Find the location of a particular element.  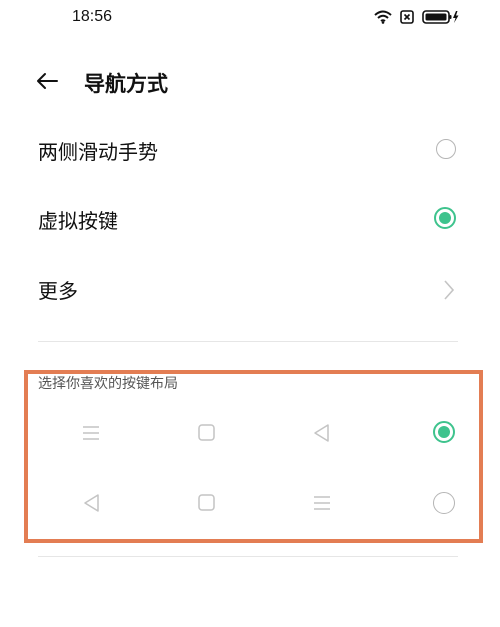

page-title: 导航方式 is located at coordinates (126, 84).